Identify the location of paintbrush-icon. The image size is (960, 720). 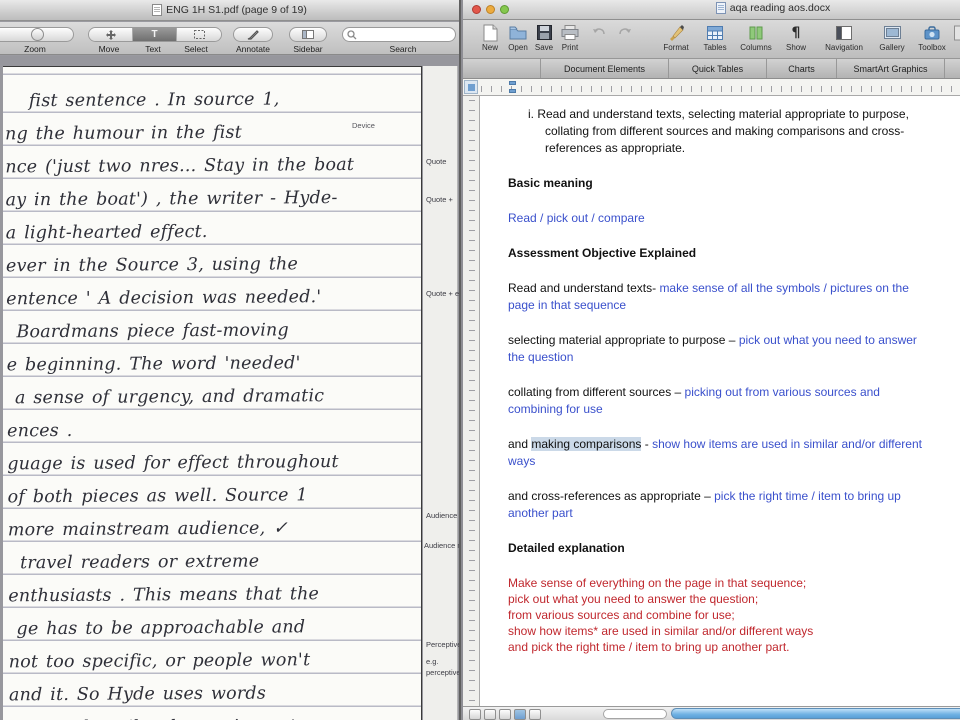
(676, 32).